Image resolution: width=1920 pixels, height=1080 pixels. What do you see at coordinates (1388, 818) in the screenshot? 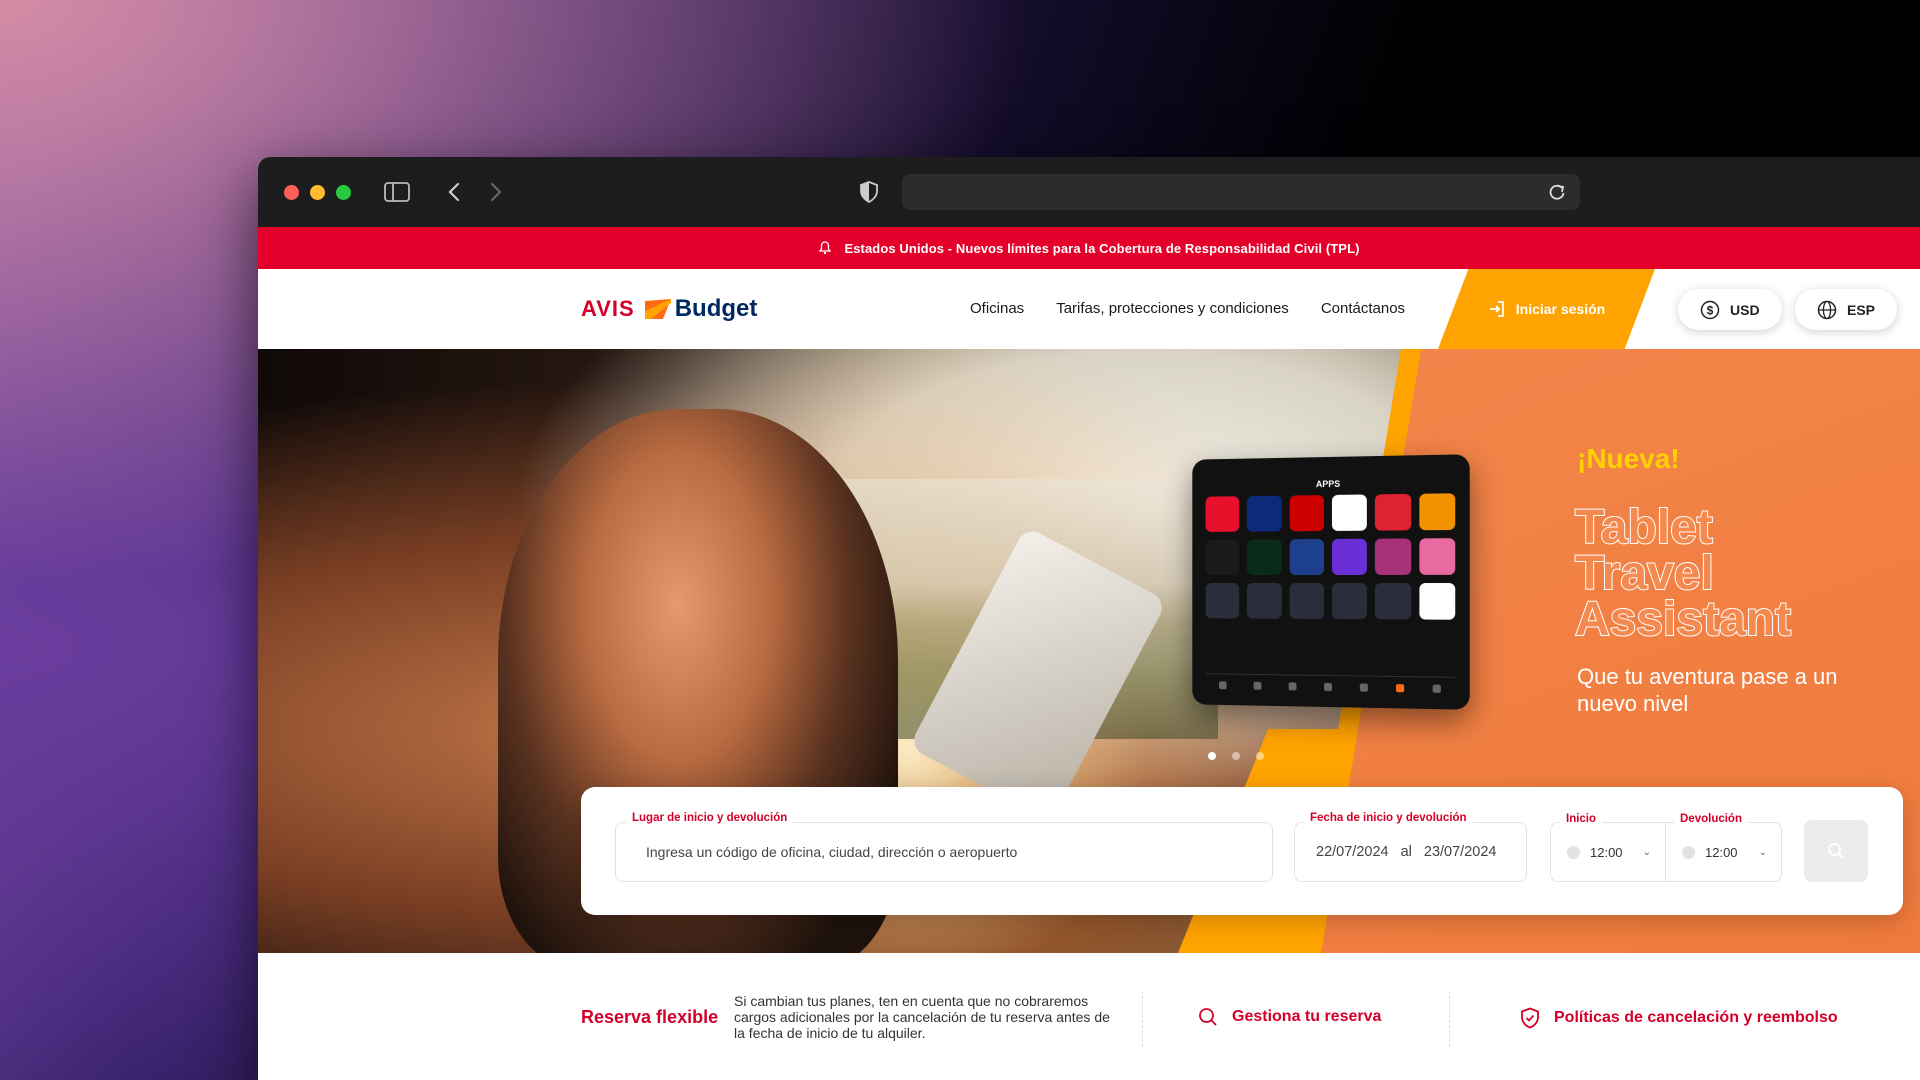
I see `date-range-label: Fecha de inicio y devolución` at bounding box center [1388, 818].